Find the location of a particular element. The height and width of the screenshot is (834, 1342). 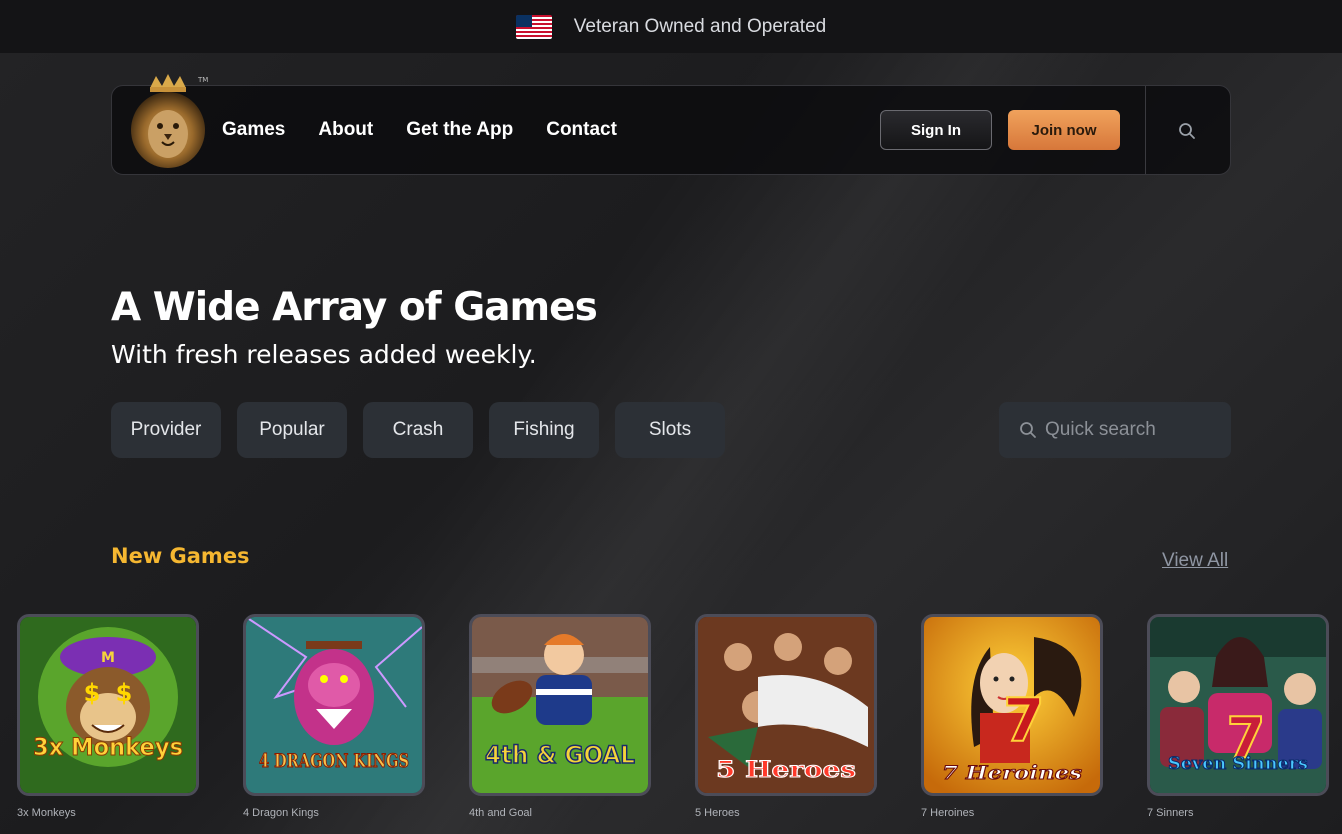

game-art-title: 7 Heroines is located at coordinates (1012, 773).